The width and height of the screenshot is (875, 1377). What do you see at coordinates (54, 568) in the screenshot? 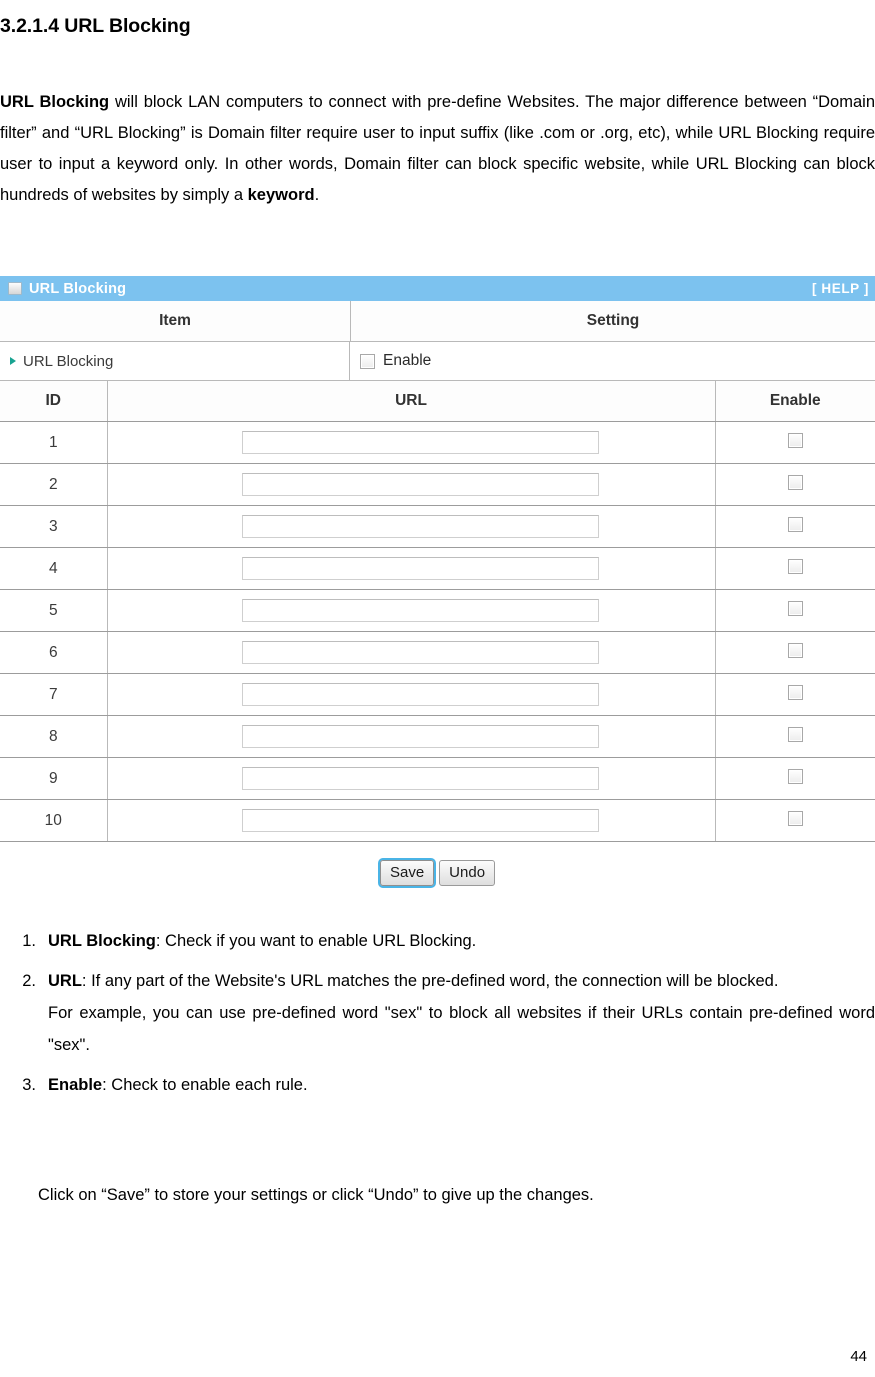
I see `rule-id-cell: 4` at bounding box center [54, 568].